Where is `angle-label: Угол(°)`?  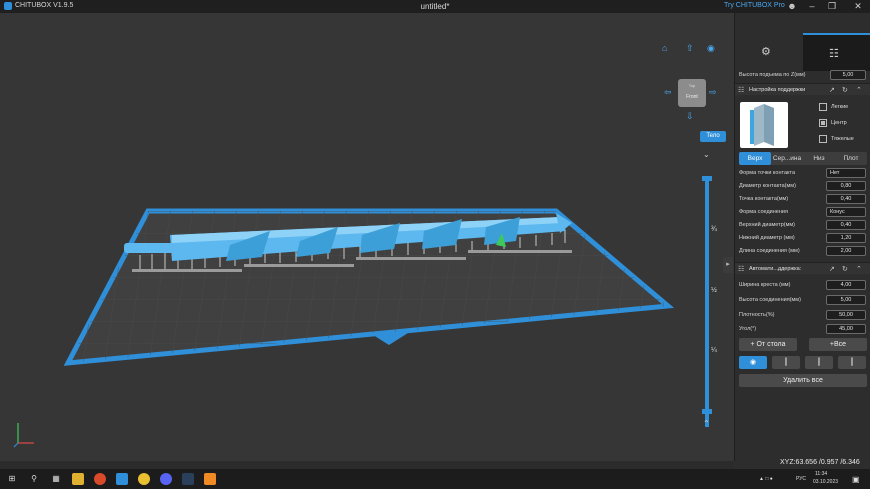
angle-label: Угол(°) is located at coordinates (748, 329).